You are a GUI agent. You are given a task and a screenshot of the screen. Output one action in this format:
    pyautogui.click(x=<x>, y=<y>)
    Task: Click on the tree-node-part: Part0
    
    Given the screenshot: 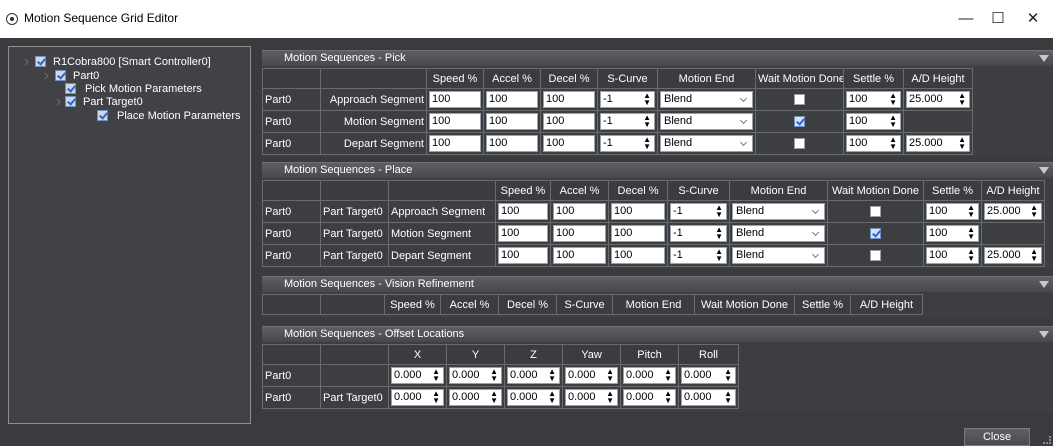 What is the action you would take?
    pyautogui.click(x=91, y=76)
    